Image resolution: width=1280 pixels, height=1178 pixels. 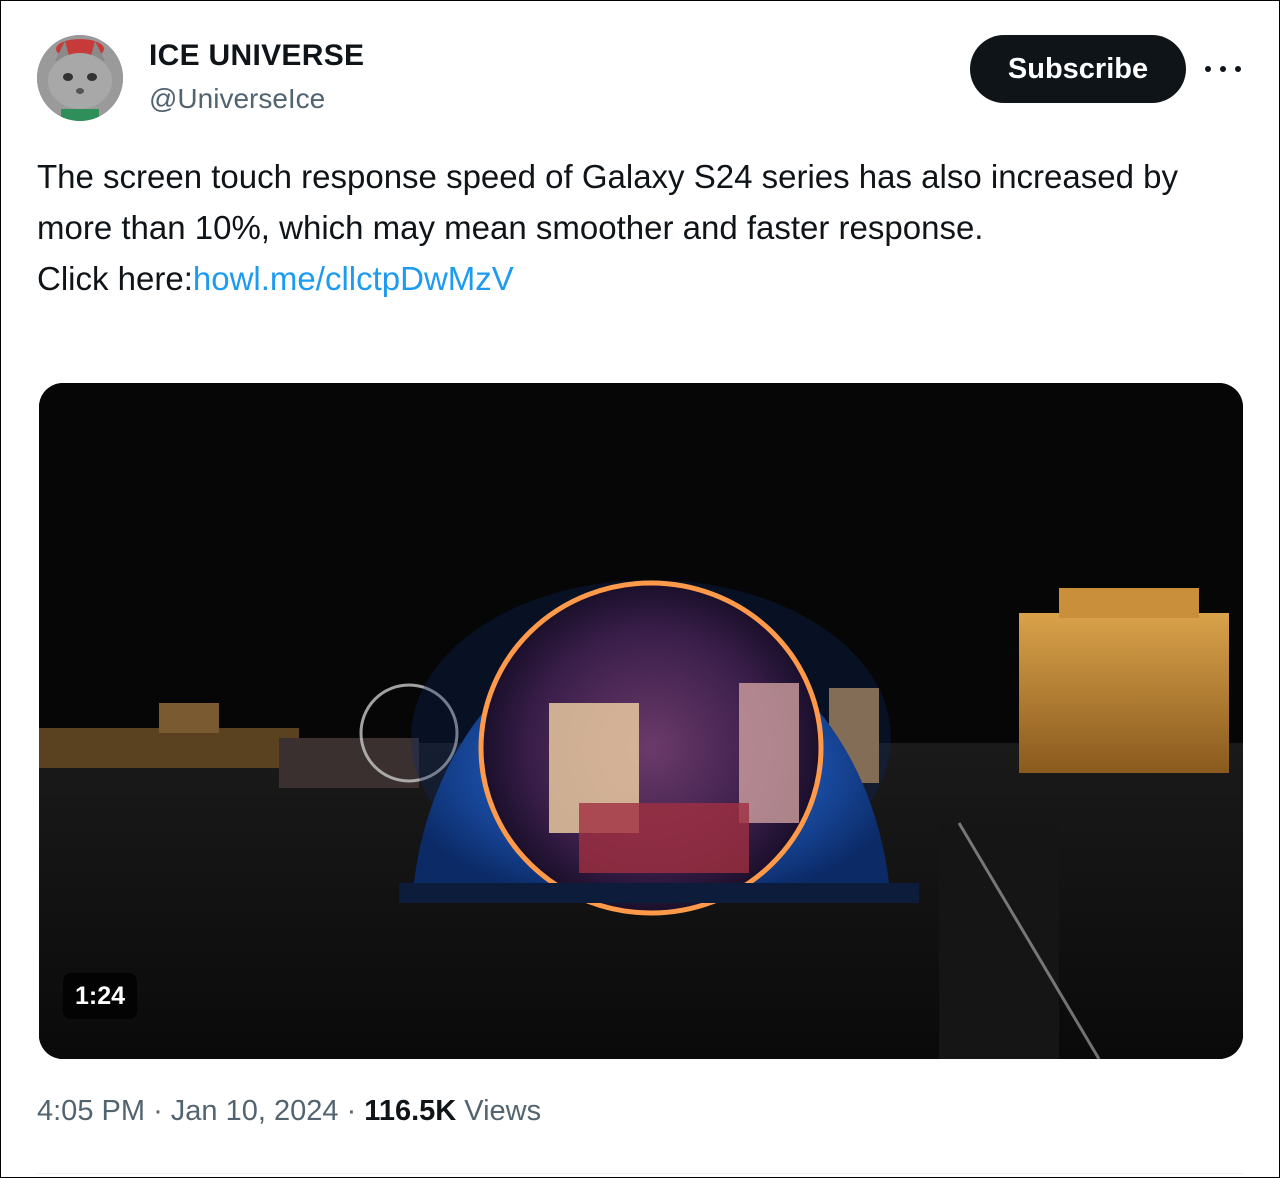 What do you see at coordinates (640, 1173) in the screenshot?
I see `divider` at bounding box center [640, 1173].